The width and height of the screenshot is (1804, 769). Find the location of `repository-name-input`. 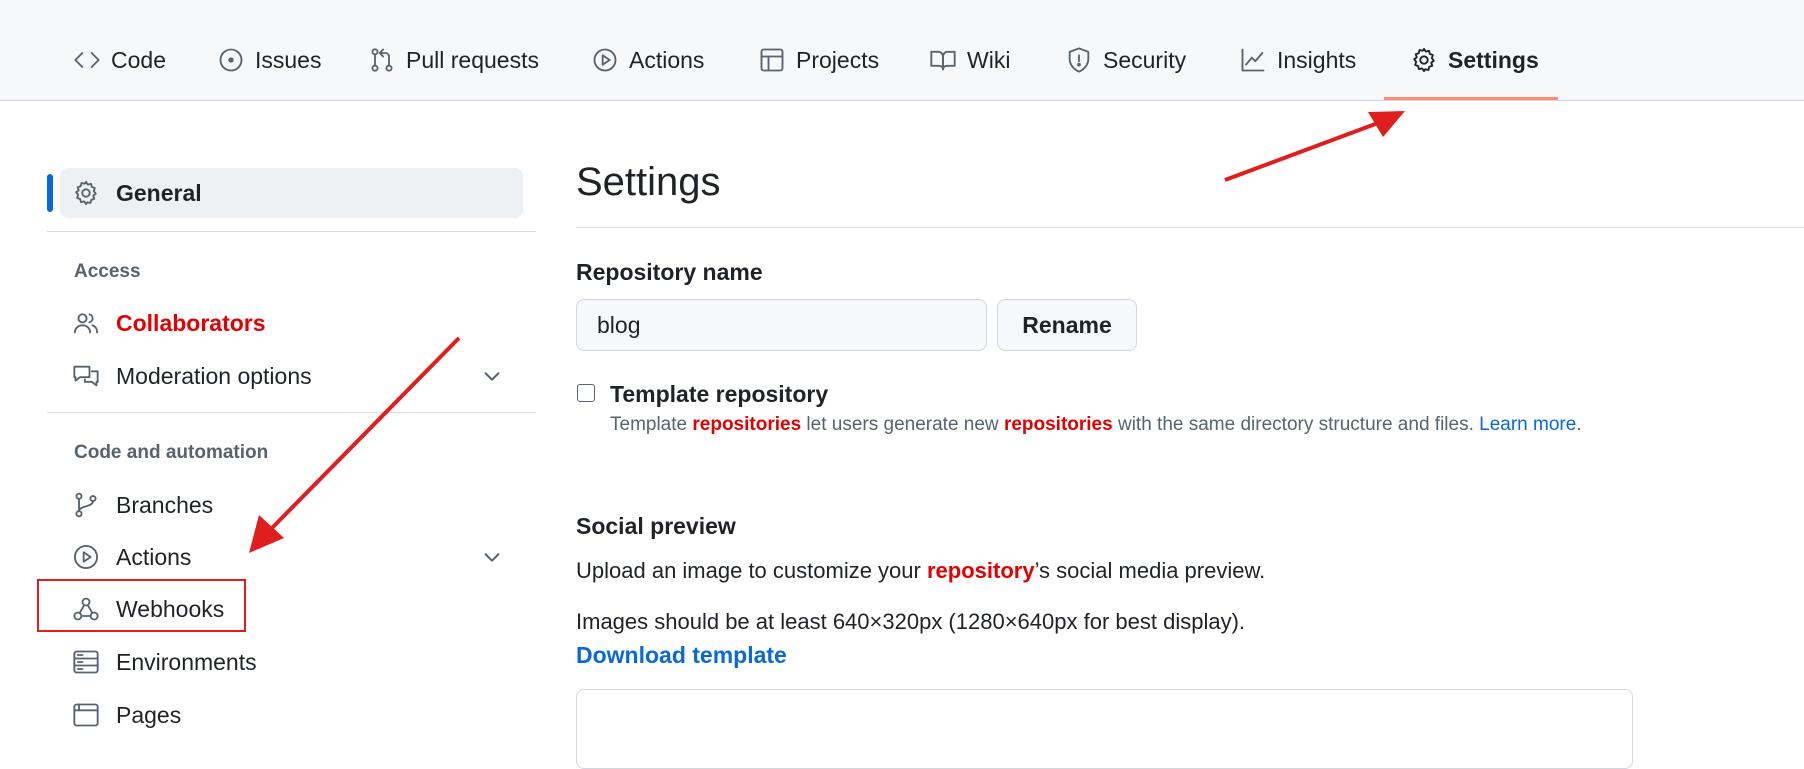

repository-name-input is located at coordinates (781, 325).